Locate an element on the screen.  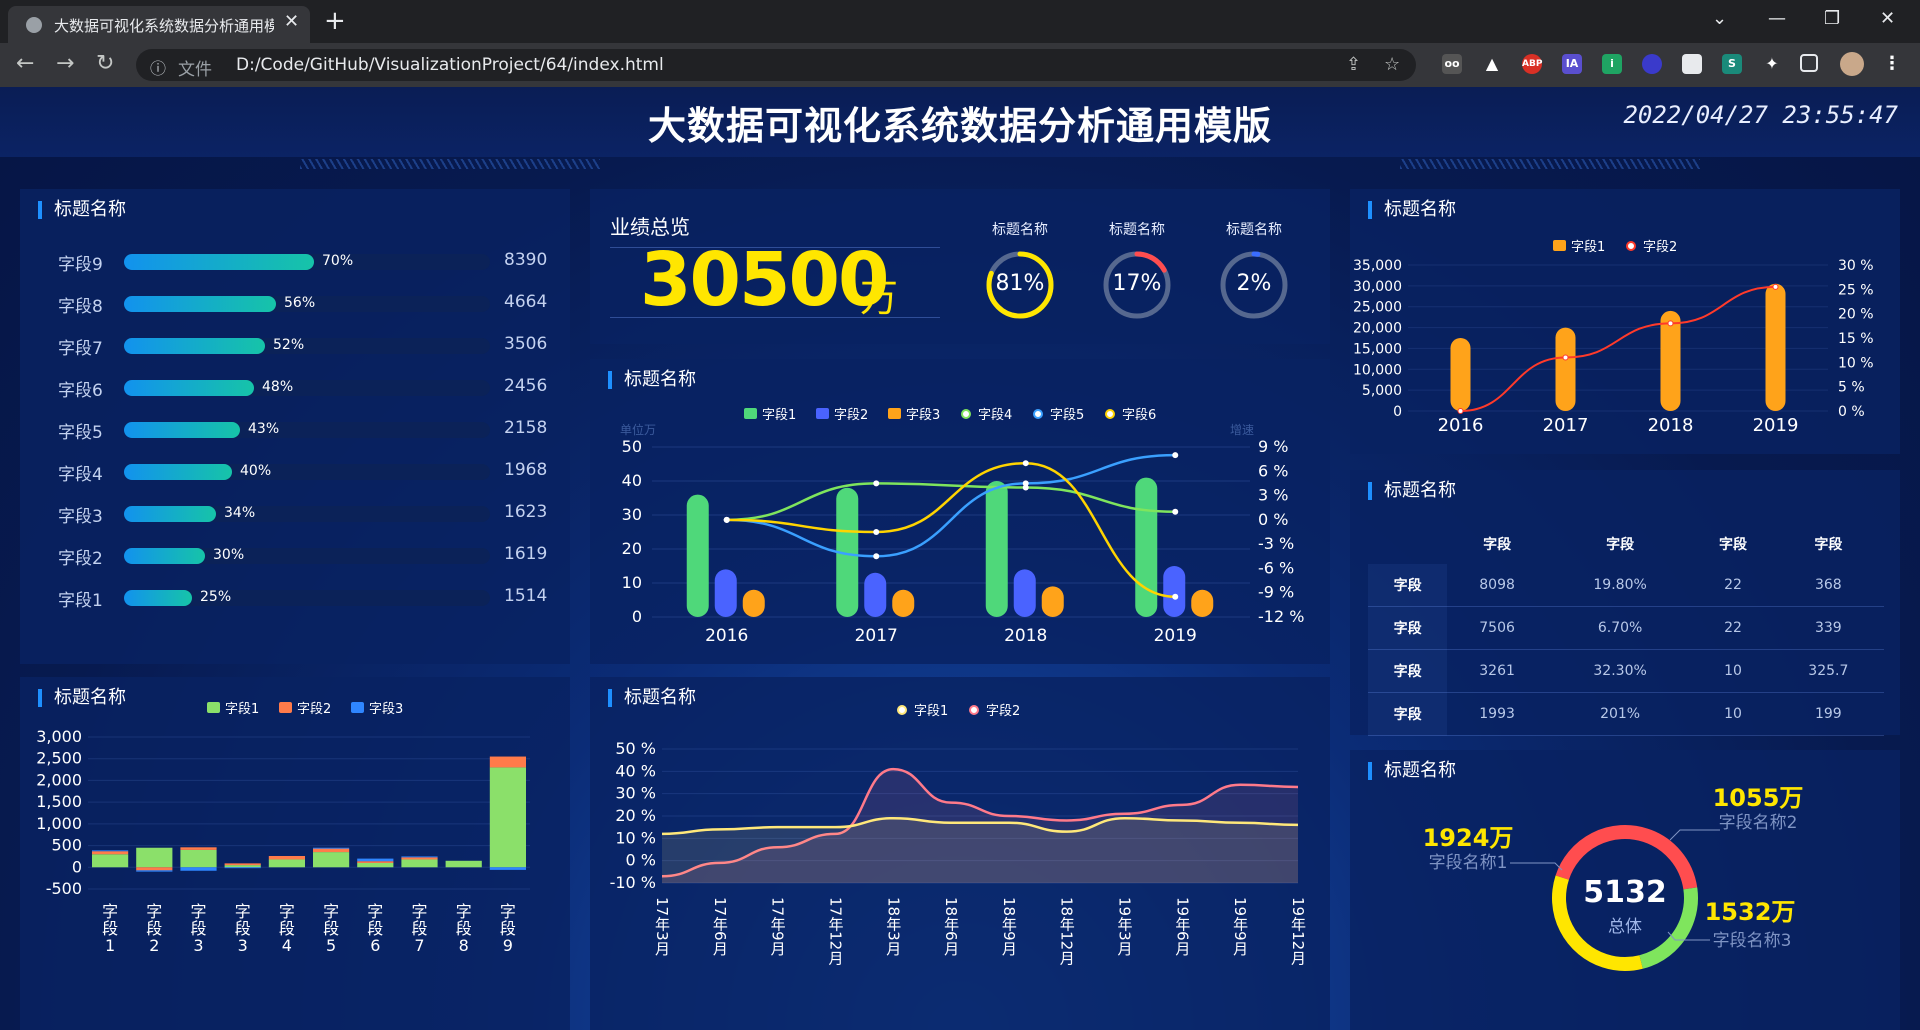
kpi-value: 30500 is located at coordinates (764, 280).